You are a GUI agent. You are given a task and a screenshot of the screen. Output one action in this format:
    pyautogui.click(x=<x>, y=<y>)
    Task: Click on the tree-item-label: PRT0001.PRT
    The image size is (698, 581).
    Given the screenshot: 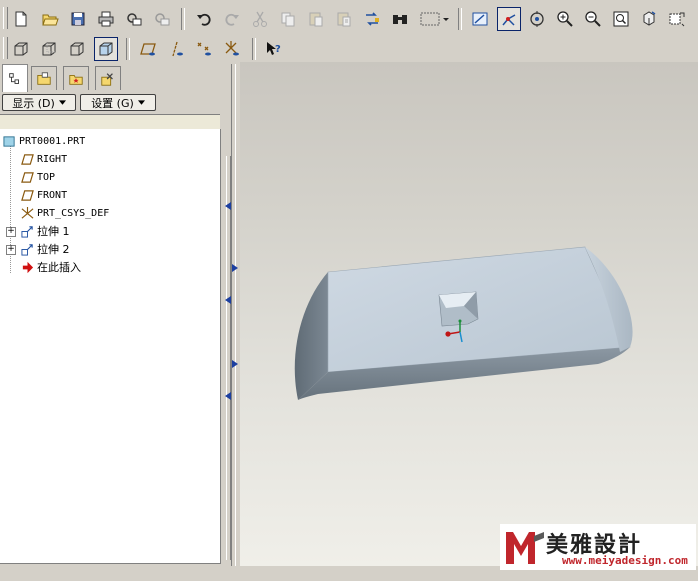 What is the action you would take?
    pyautogui.click(x=52, y=141)
    